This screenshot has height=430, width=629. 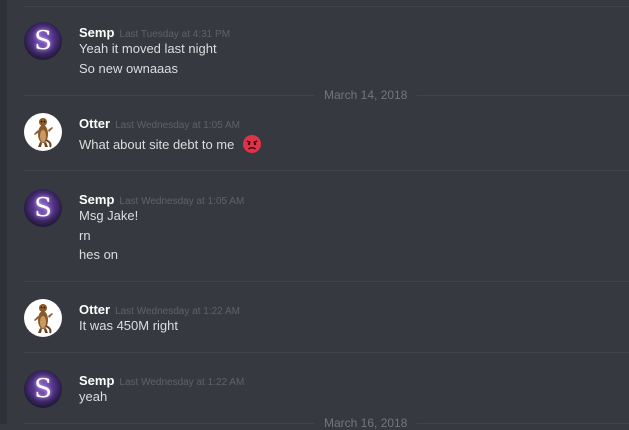 I want to click on date-label: March 14, 2018, so click(x=366, y=95).